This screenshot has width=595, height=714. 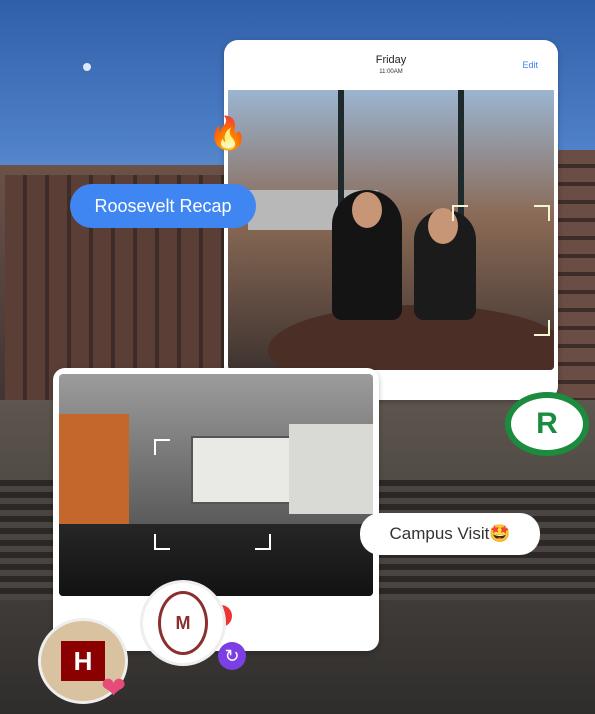 I want to click on moon, so click(x=87, y=67).